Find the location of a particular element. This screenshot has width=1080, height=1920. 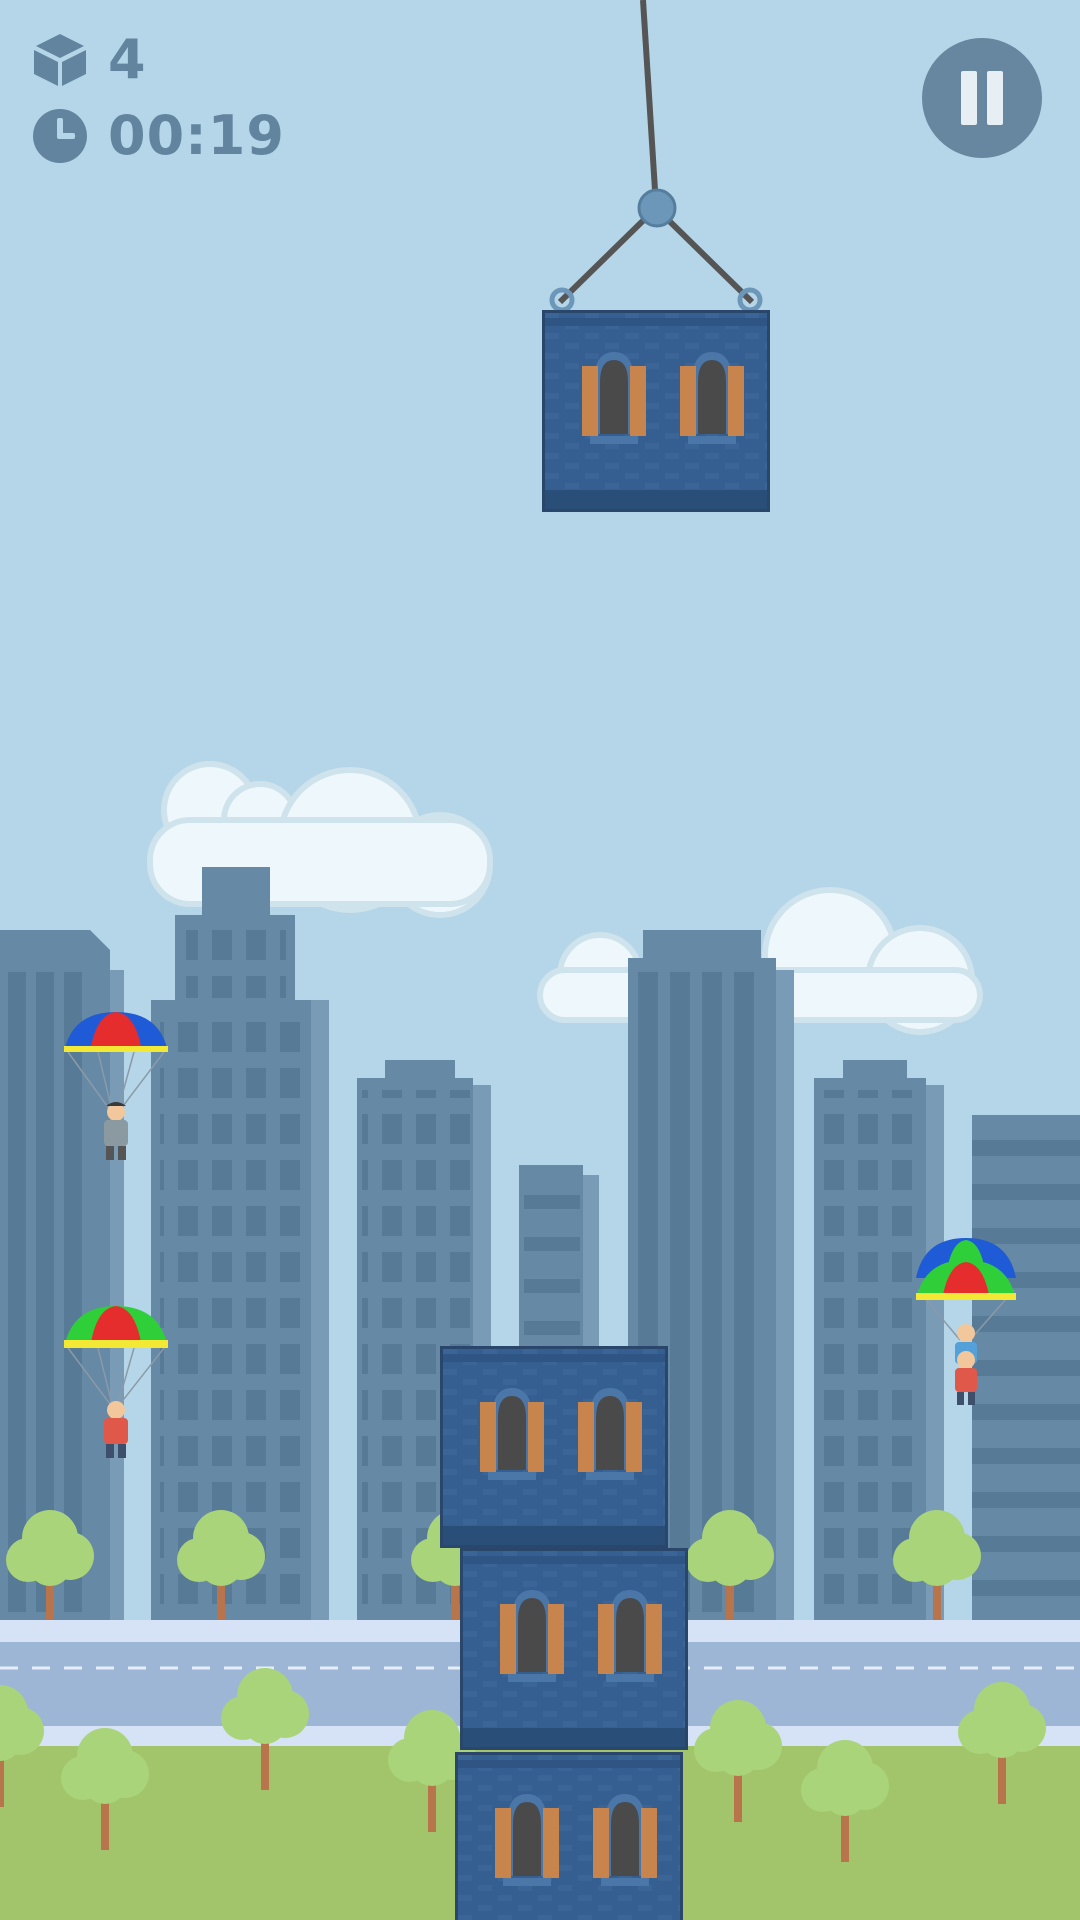

timer: 00:19 is located at coordinates (158, 136).